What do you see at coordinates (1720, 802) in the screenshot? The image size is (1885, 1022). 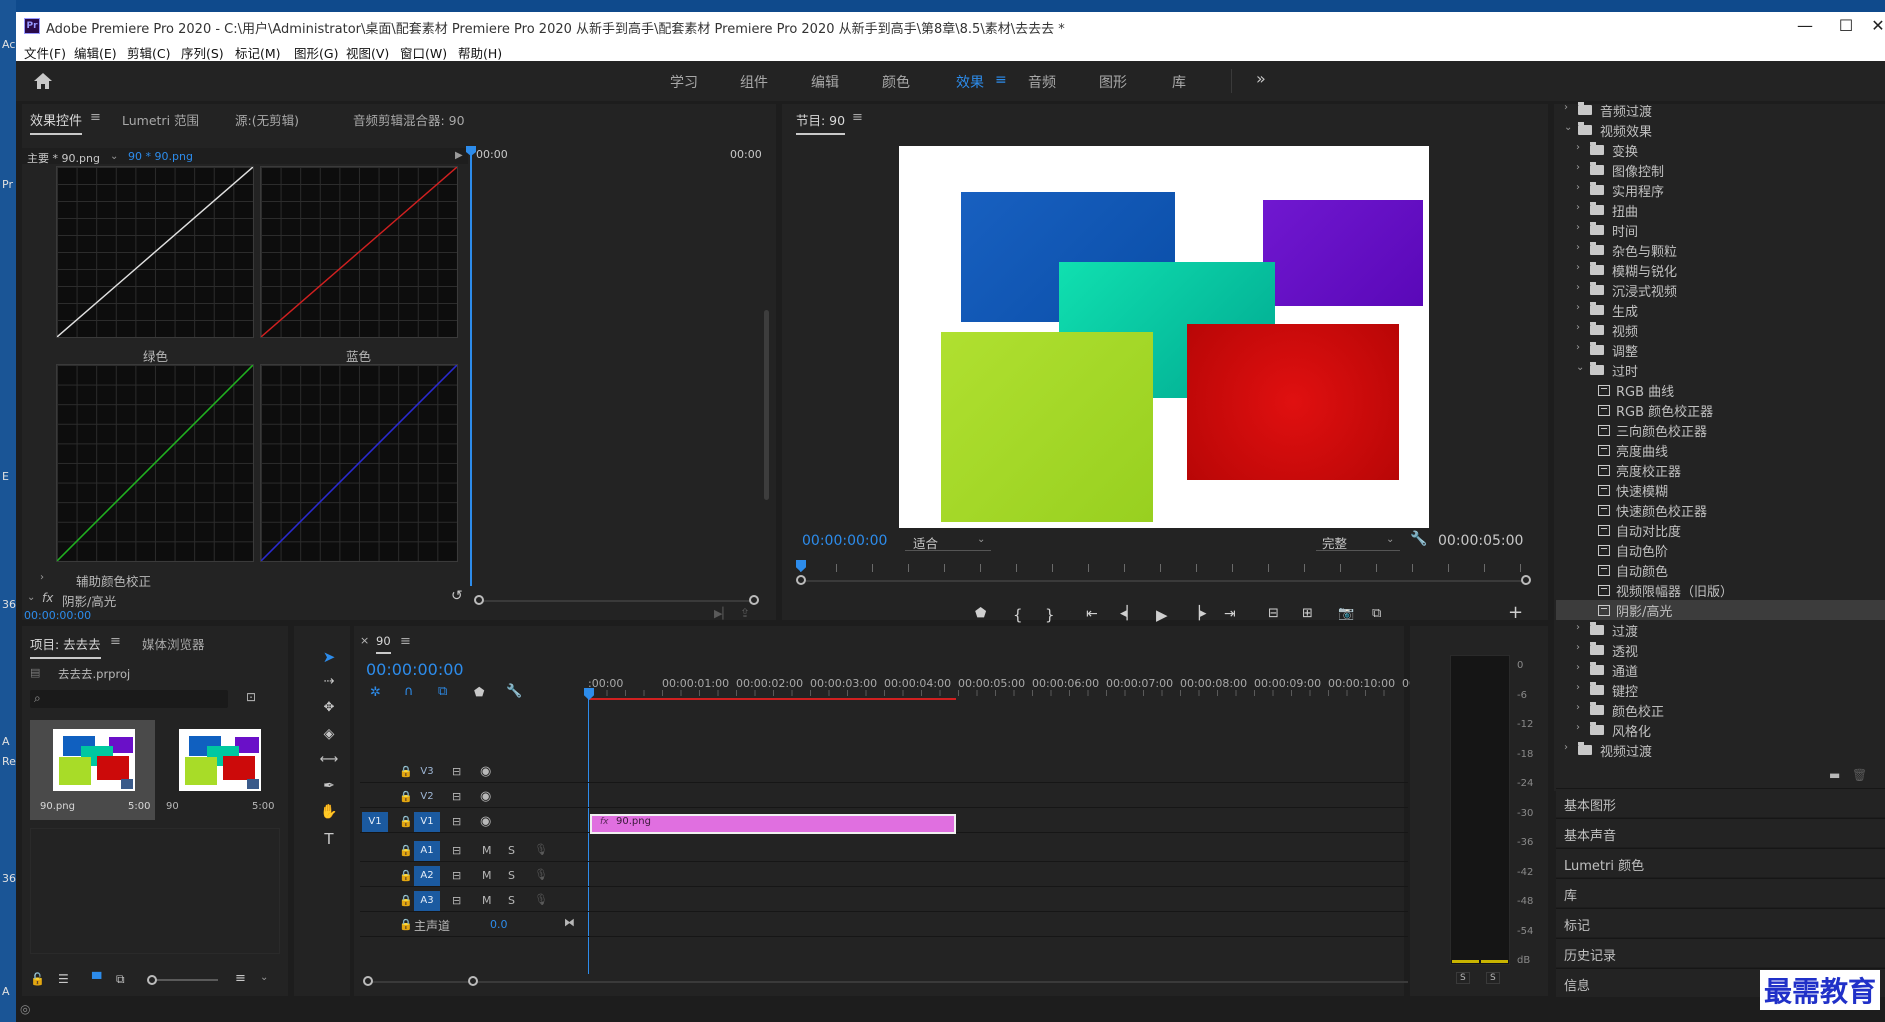 I see `side-panel-item: 基本图形` at bounding box center [1720, 802].